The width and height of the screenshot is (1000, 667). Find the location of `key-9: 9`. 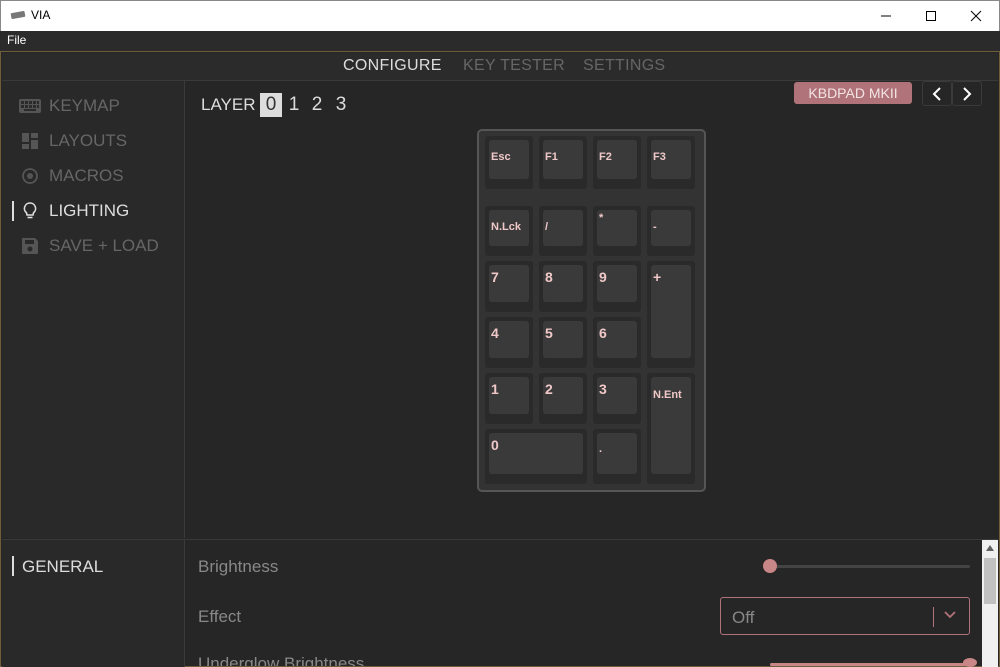

key-9: 9 is located at coordinates (617, 286).